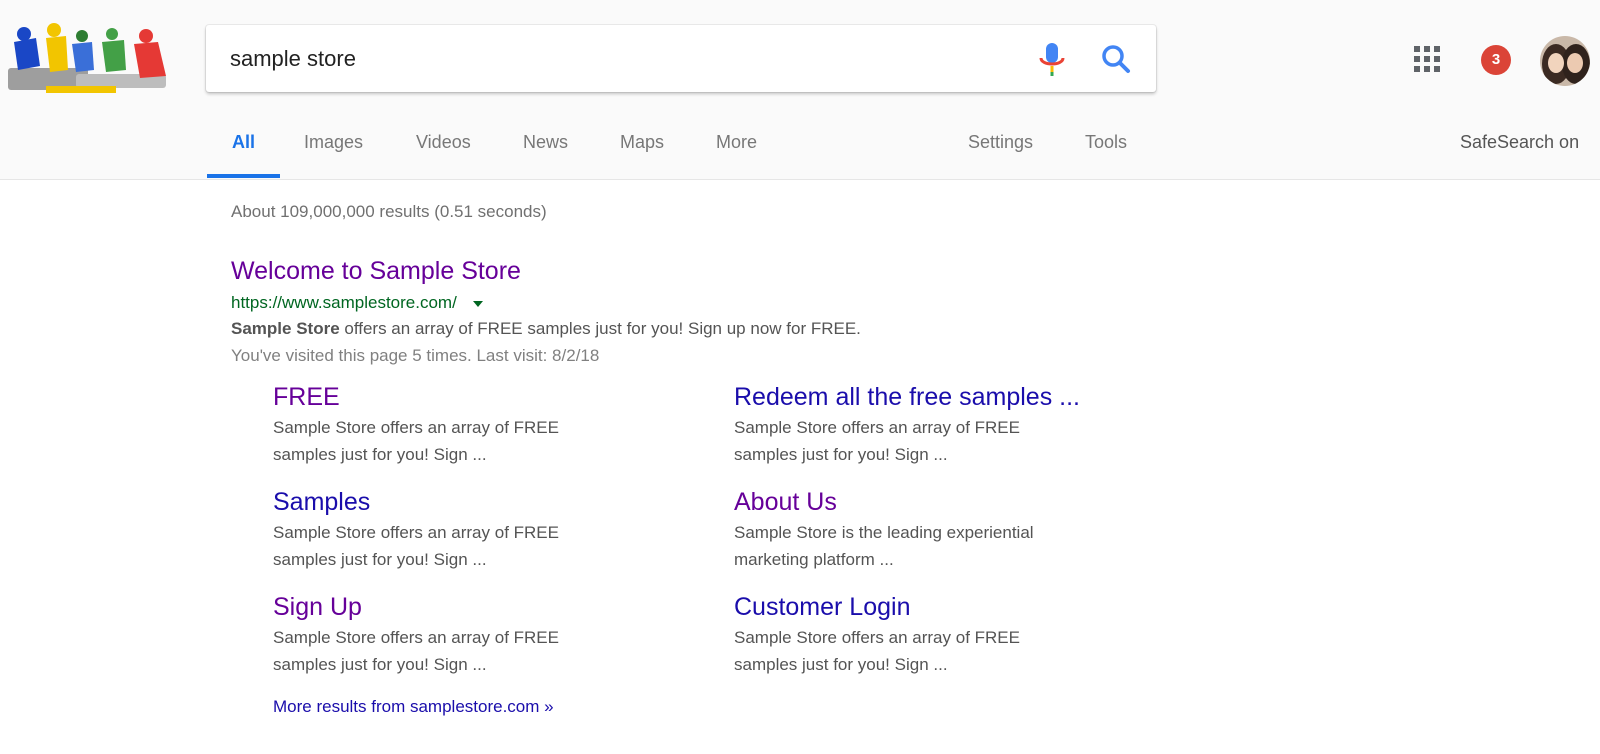 The width and height of the screenshot is (1600, 754). I want to click on tab-news: News, so click(545, 142).